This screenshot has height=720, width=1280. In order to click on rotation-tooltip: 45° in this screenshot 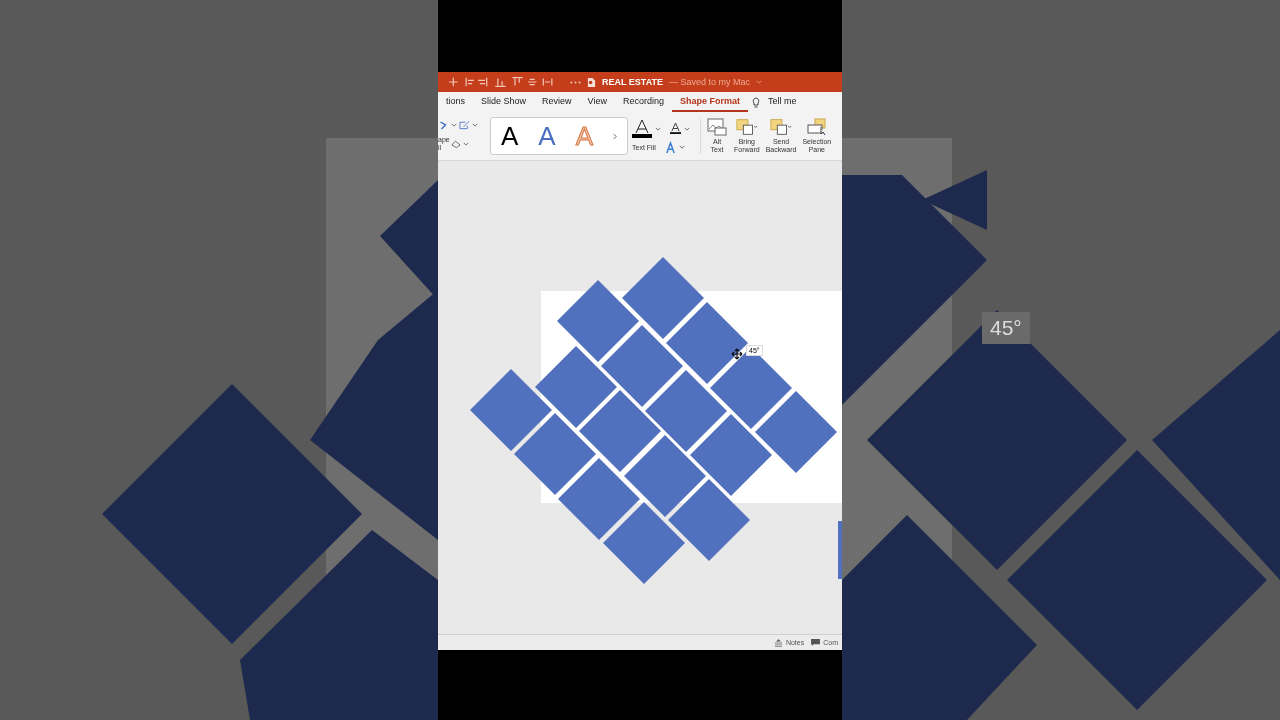, I will do `click(1006, 328)`.